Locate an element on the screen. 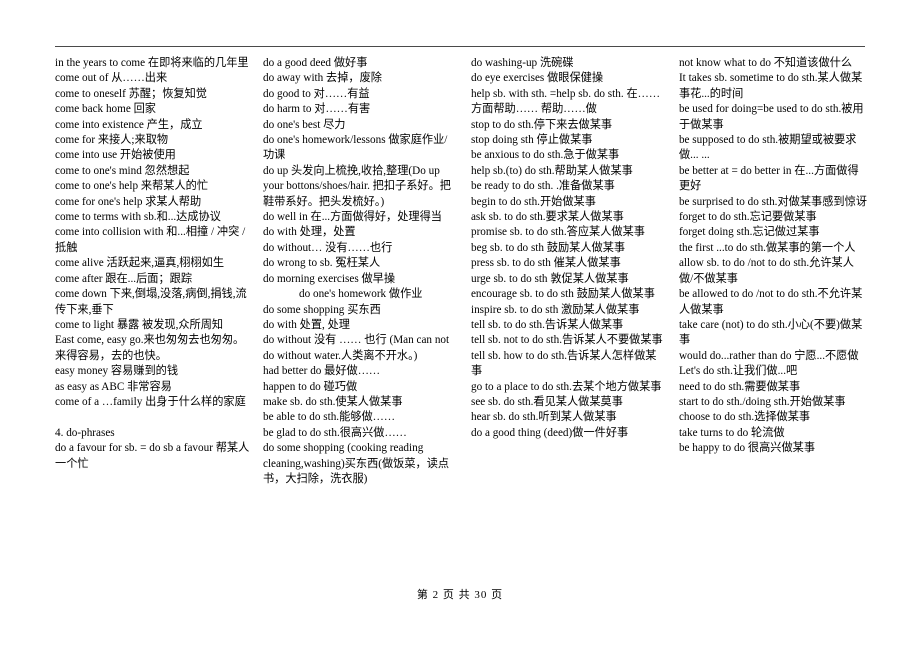 This screenshot has height=651, width=920. phrase-entry: come into use 开始被使用 is located at coordinates (115, 155).